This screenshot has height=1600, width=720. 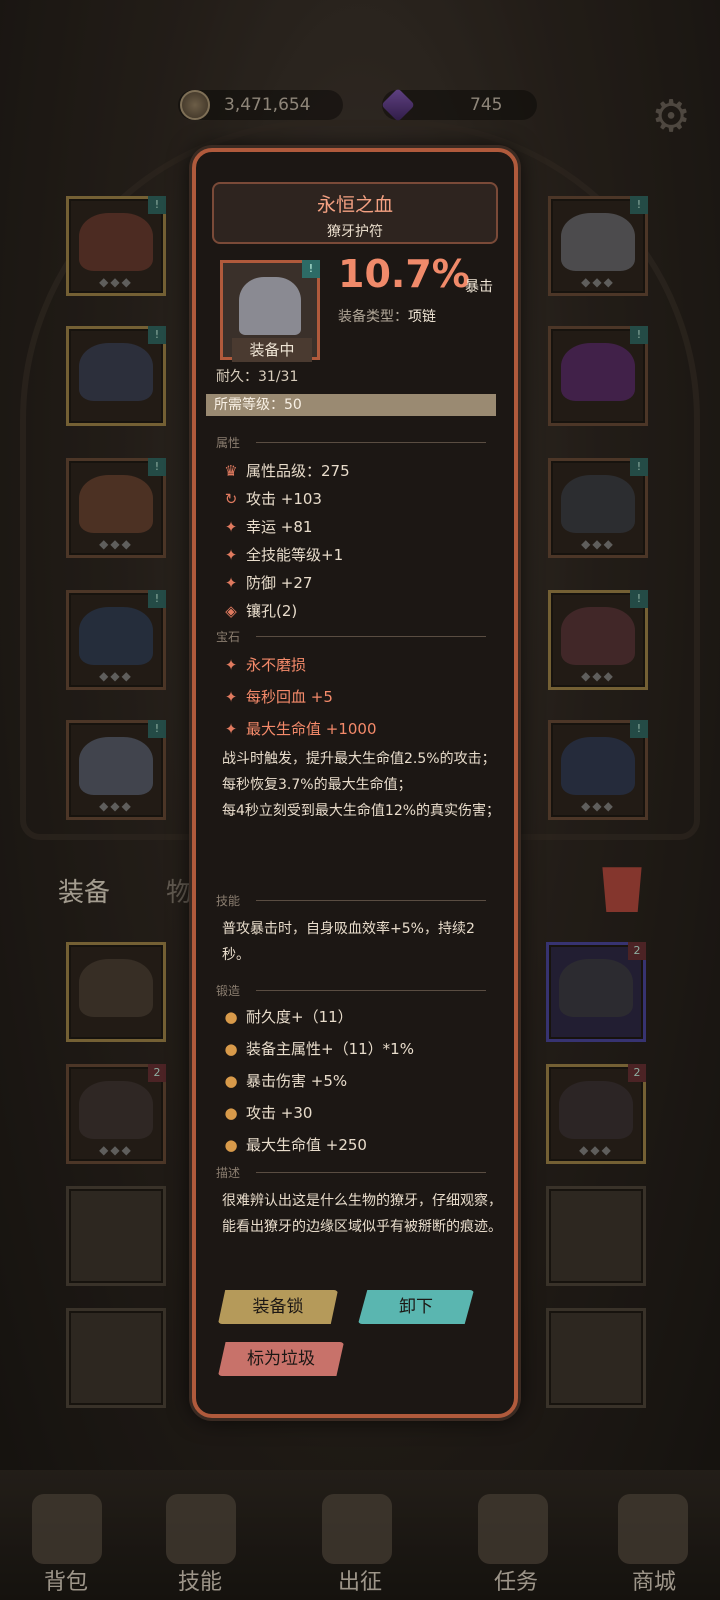 What do you see at coordinates (257, 377) in the screenshot?
I see `durability: 耐久：31/31` at bounding box center [257, 377].